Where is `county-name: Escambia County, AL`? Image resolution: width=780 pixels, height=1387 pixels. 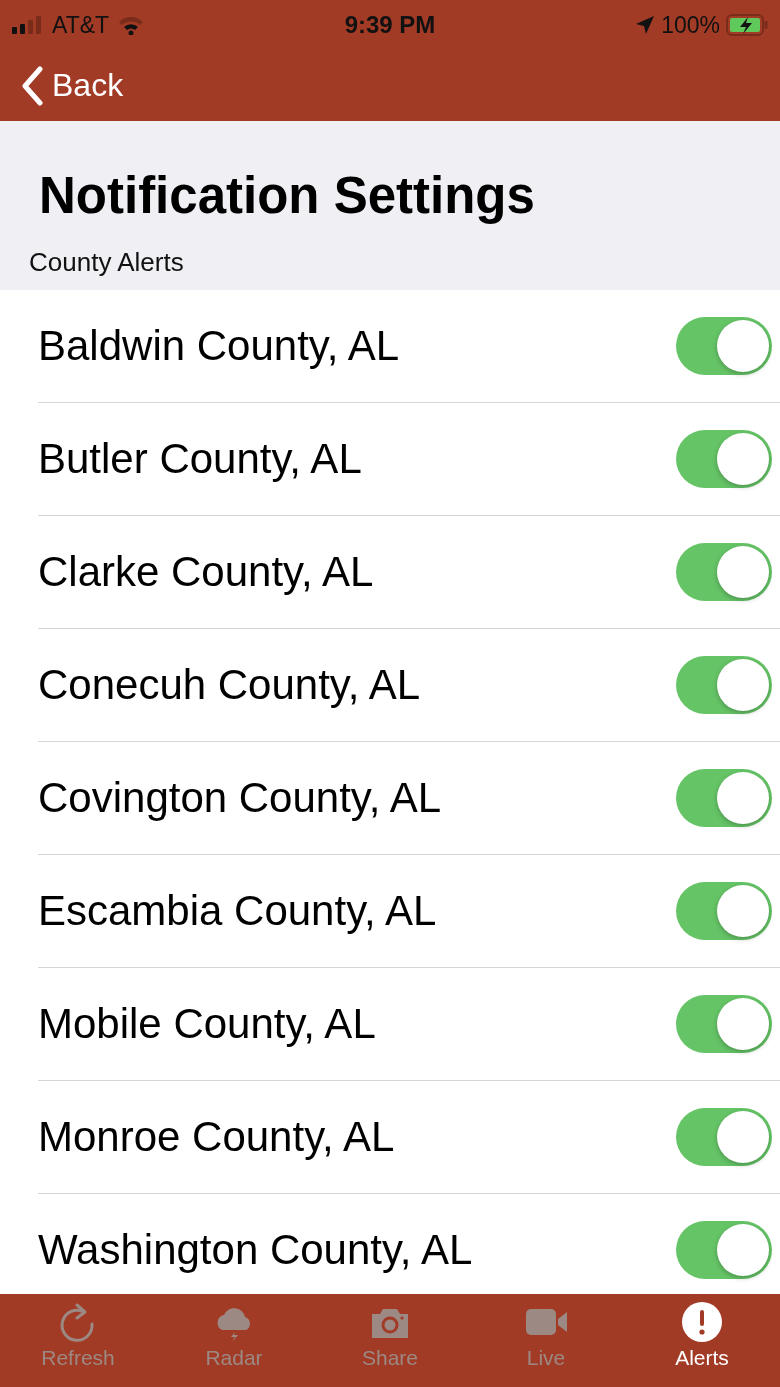 county-name: Escambia County, AL is located at coordinates (238, 911).